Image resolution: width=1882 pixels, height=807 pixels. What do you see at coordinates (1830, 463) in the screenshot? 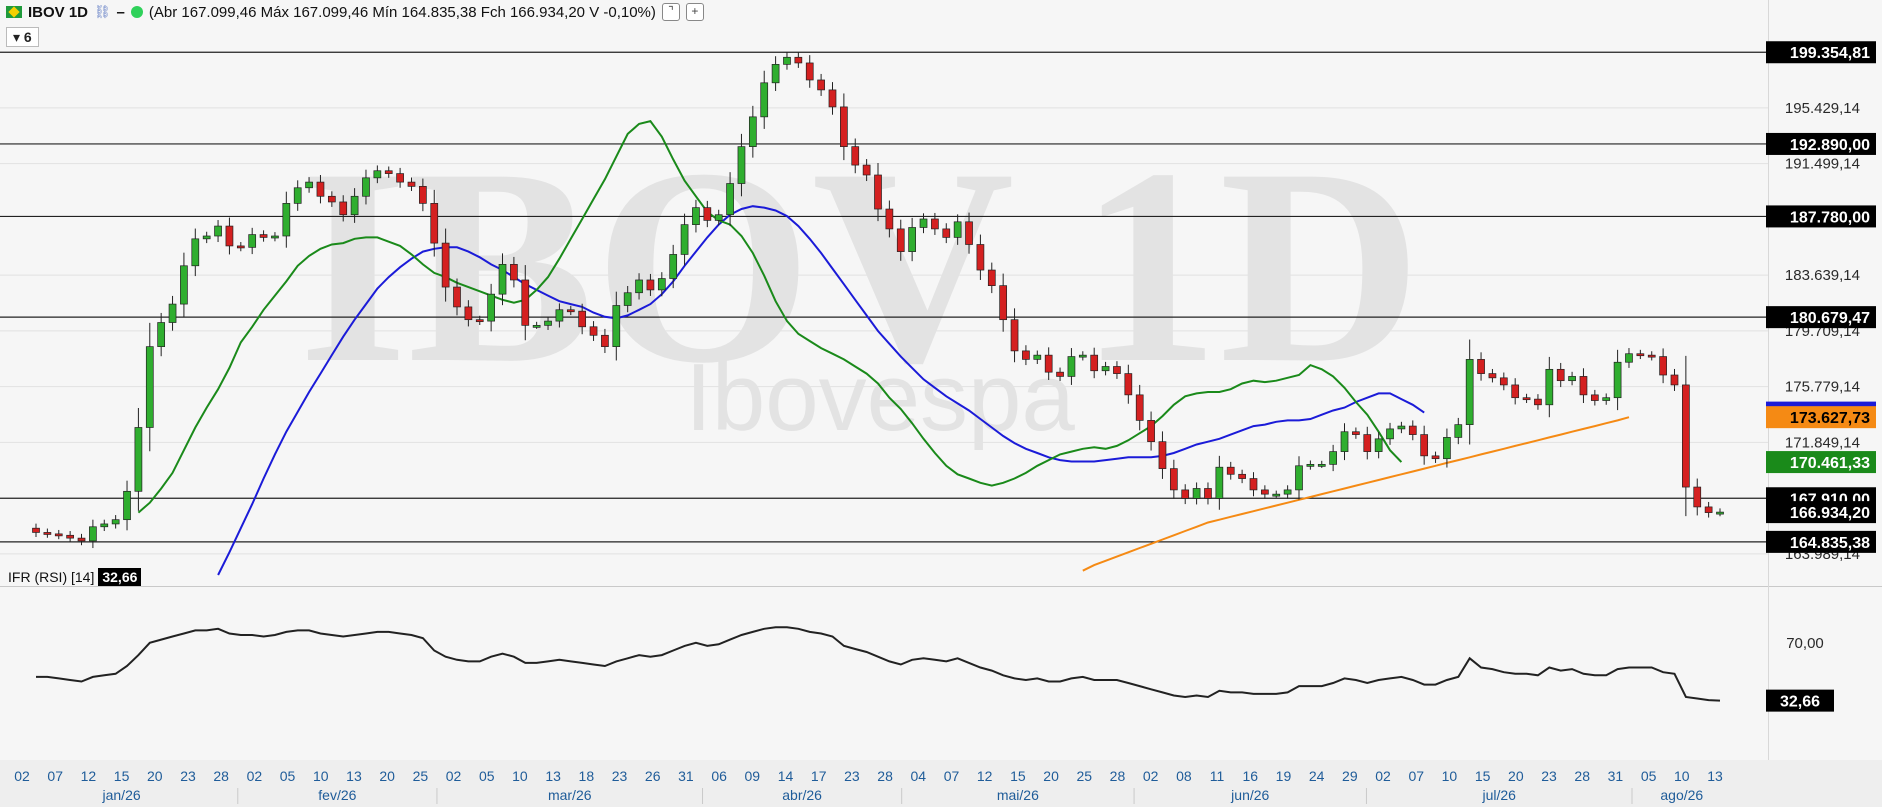
I see `price-tag: 170.461,33` at bounding box center [1830, 463].